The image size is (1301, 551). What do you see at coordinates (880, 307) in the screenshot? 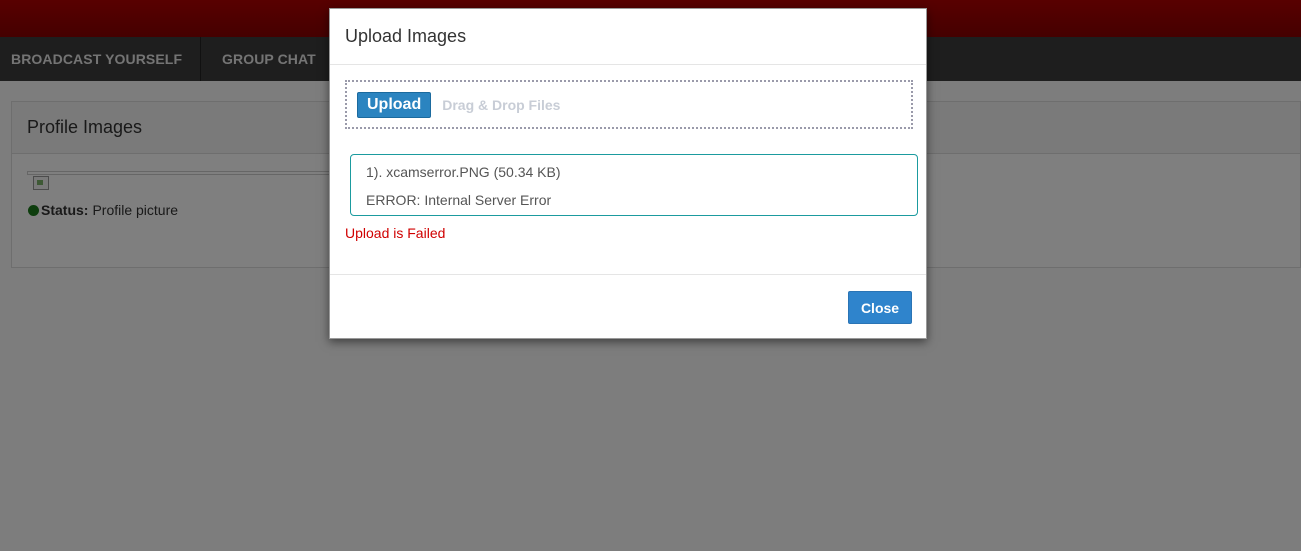
I see `close-button: Close` at bounding box center [880, 307].